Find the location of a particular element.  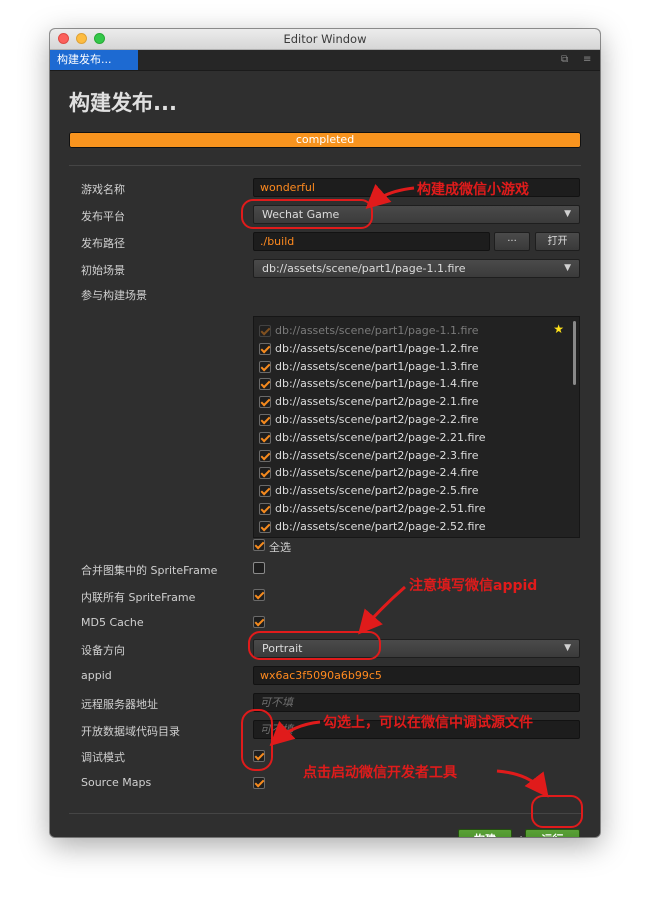

debug-annotation: 勾选上，可以在微信中调试源文件 is located at coordinates (428, 723).